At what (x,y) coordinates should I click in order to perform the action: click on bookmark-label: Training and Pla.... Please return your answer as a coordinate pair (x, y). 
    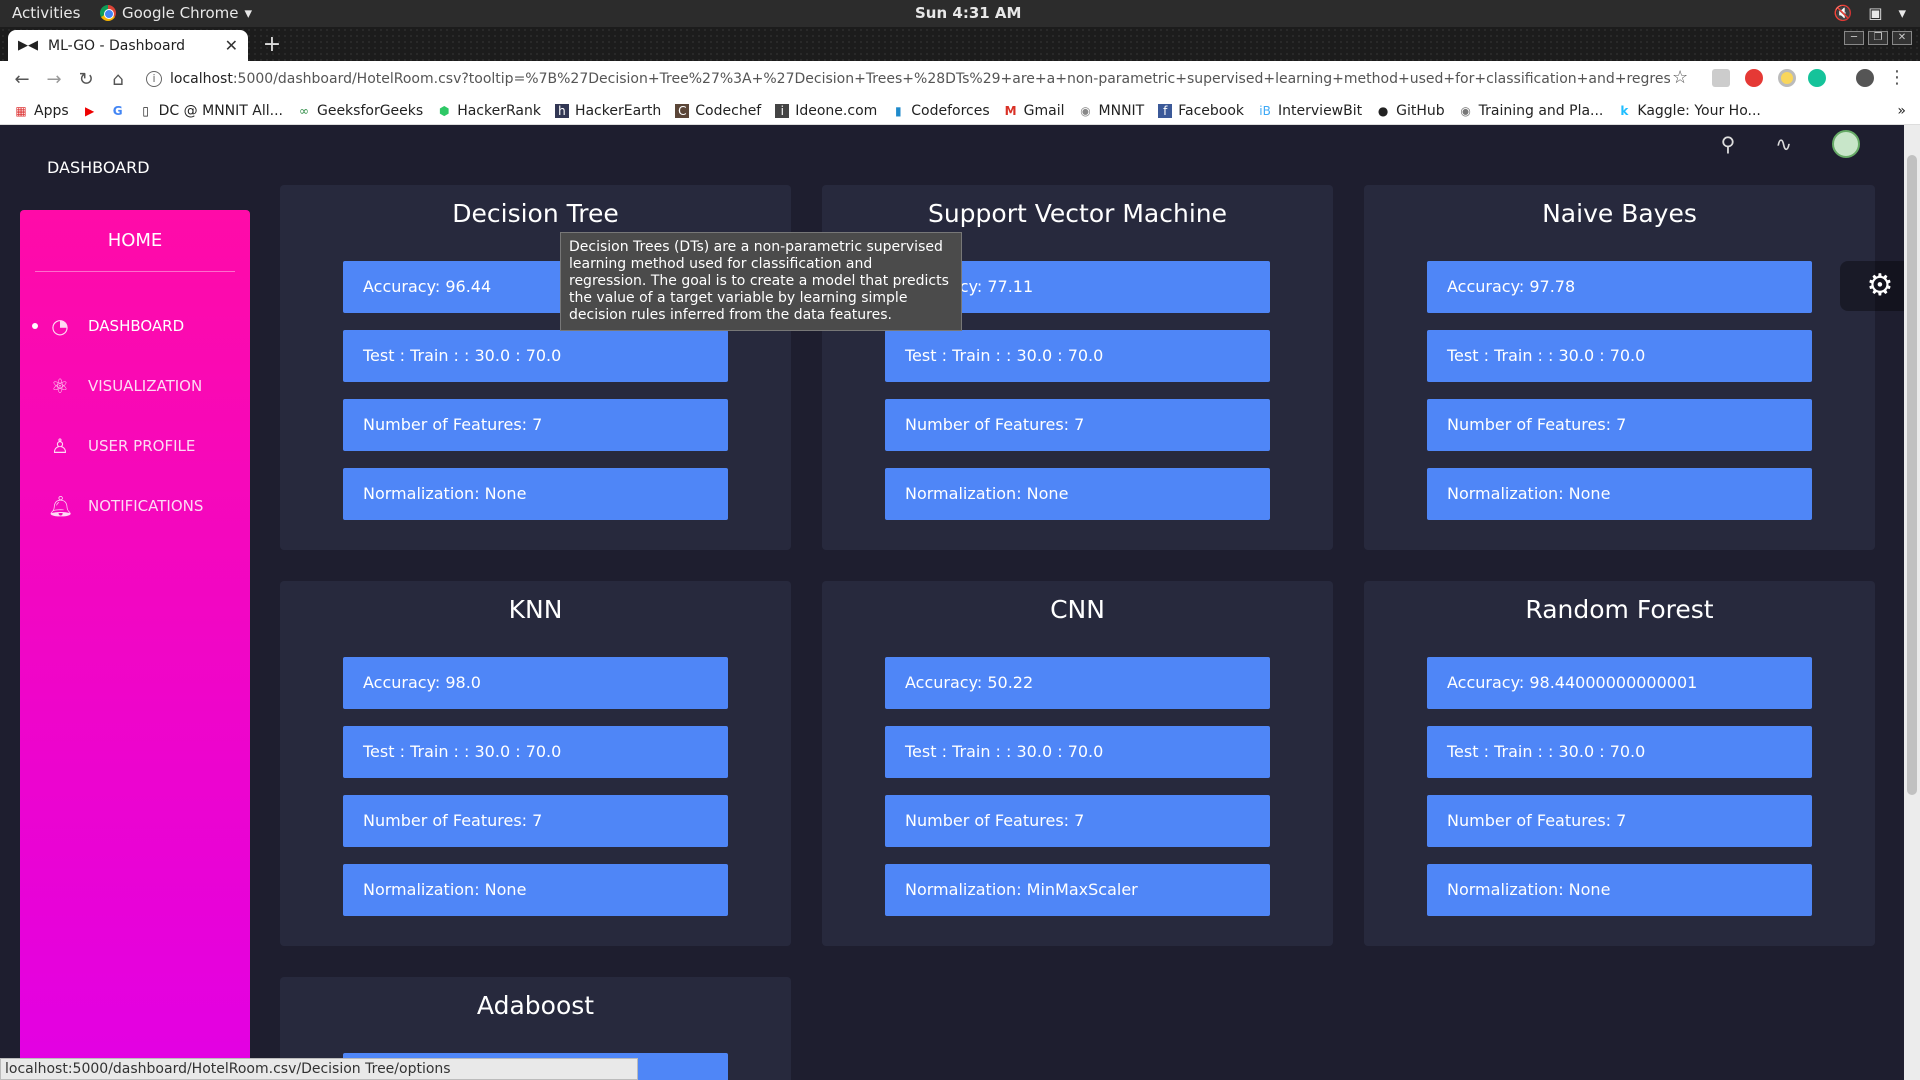
    Looking at the image, I should click on (1541, 110).